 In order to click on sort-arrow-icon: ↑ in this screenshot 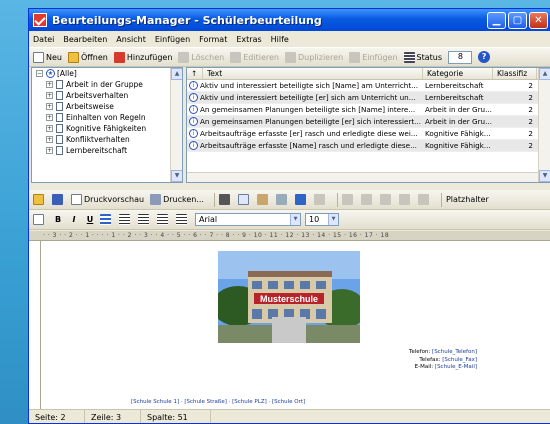, I will do `click(195, 73)`.